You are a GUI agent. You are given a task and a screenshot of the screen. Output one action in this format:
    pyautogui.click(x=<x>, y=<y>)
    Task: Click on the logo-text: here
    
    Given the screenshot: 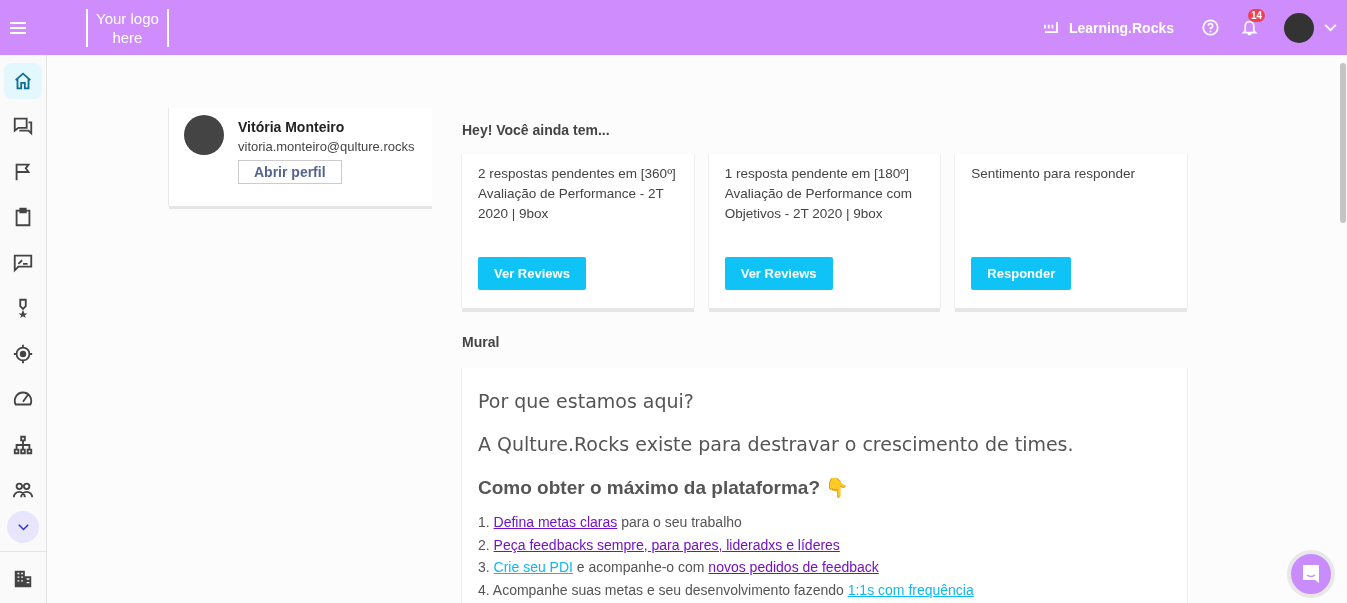 What is the action you would take?
    pyautogui.click(x=127, y=37)
    